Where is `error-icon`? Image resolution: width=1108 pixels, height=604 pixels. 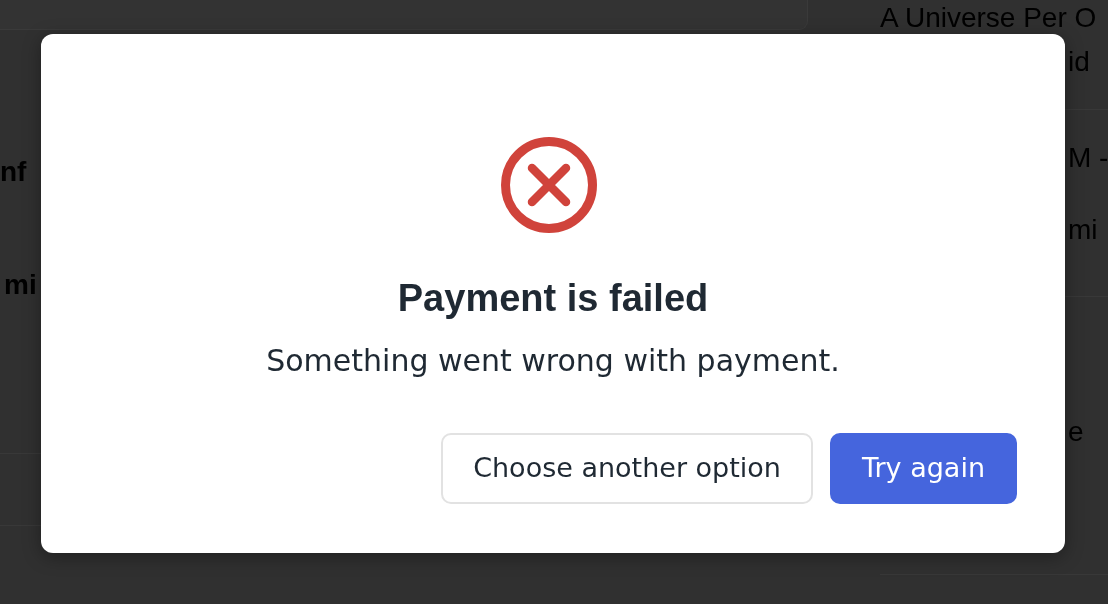 error-icon is located at coordinates (549, 185).